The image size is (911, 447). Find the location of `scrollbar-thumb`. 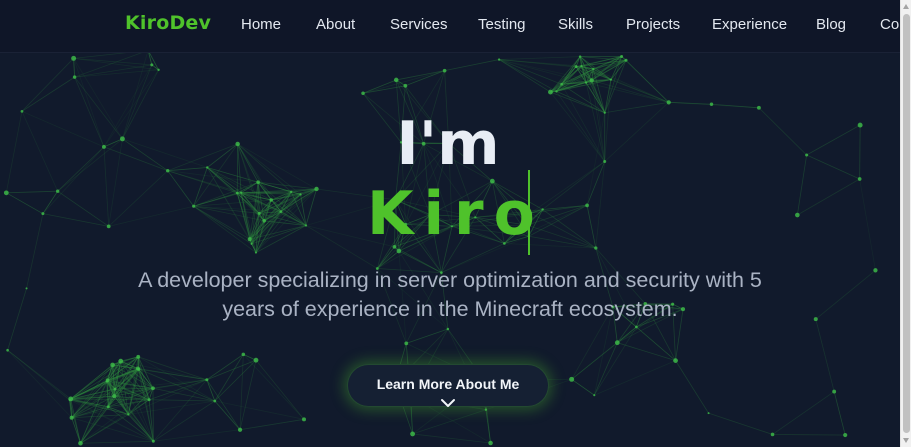

scrollbar-thumb is located at coordinates (906, 223).